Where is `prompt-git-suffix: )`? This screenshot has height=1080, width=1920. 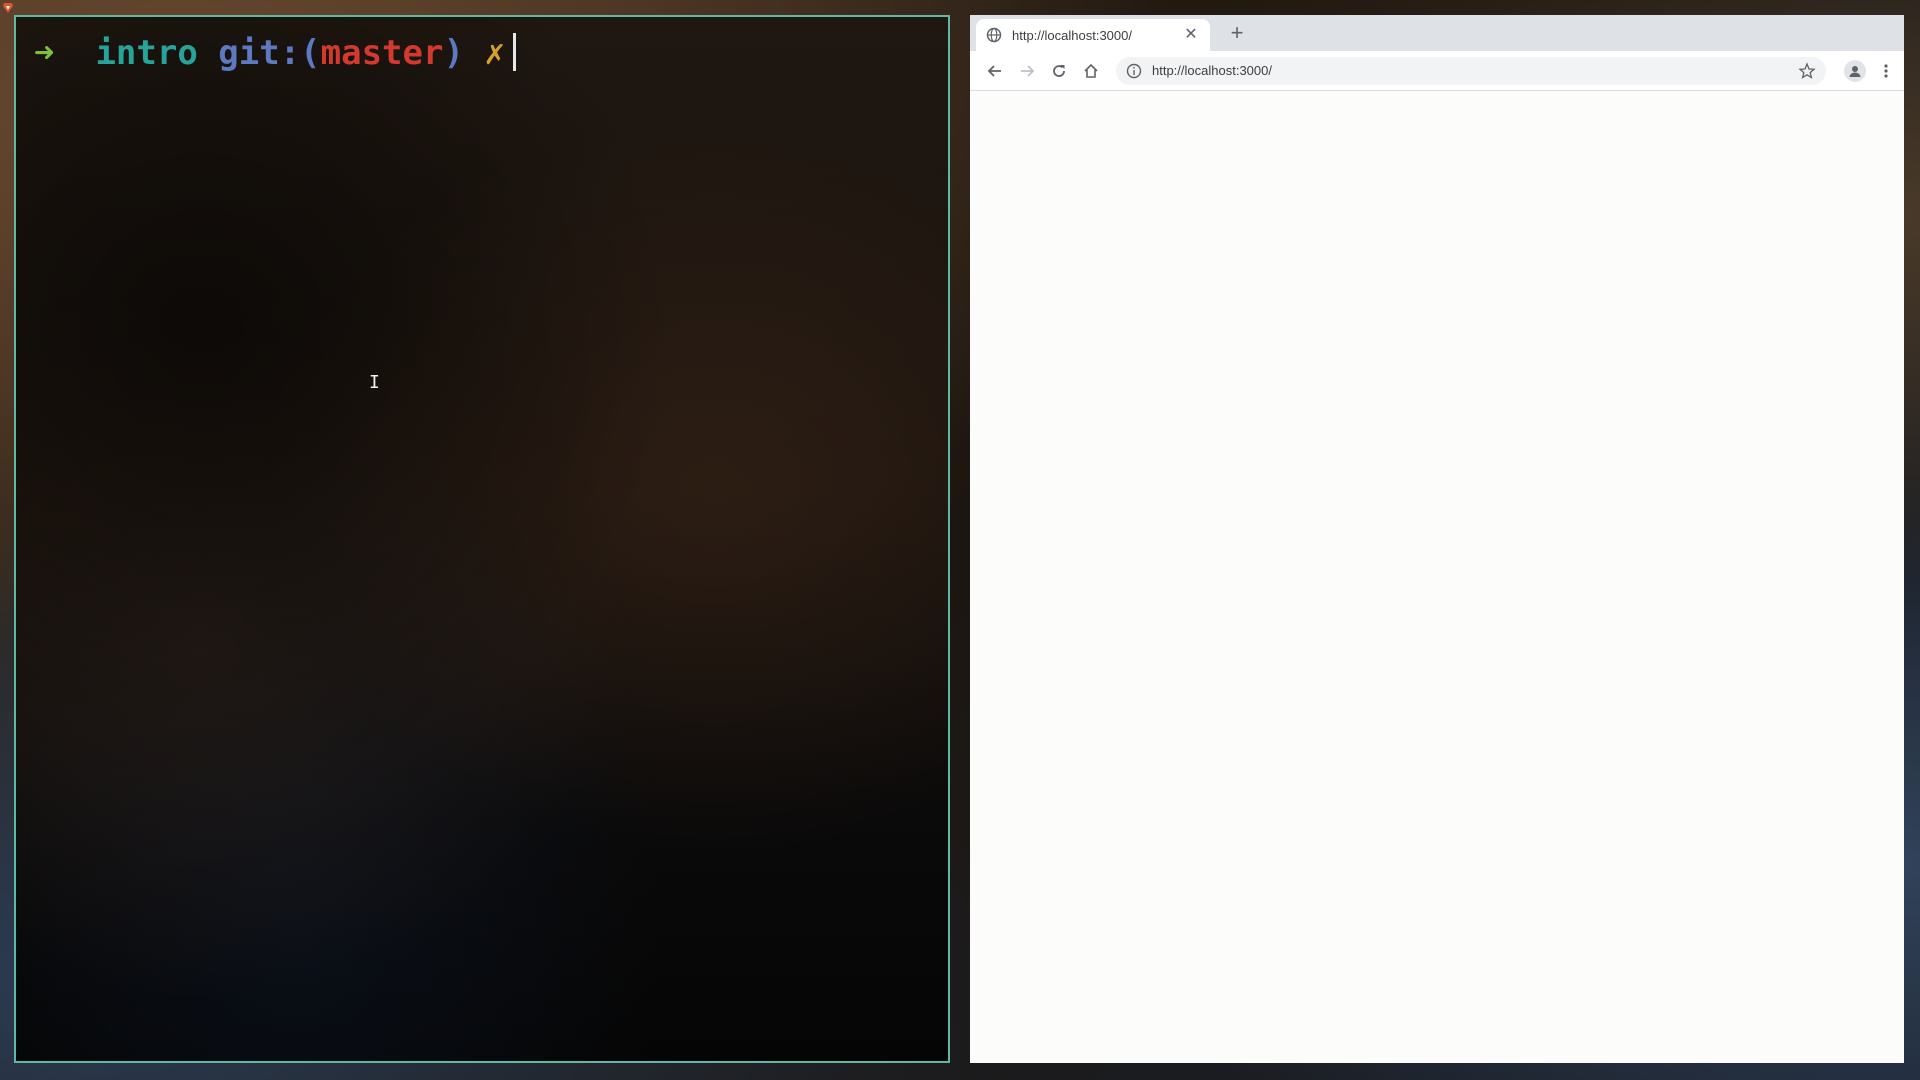
prompt-git-suffix: ) is located at coordinates (453, 53).